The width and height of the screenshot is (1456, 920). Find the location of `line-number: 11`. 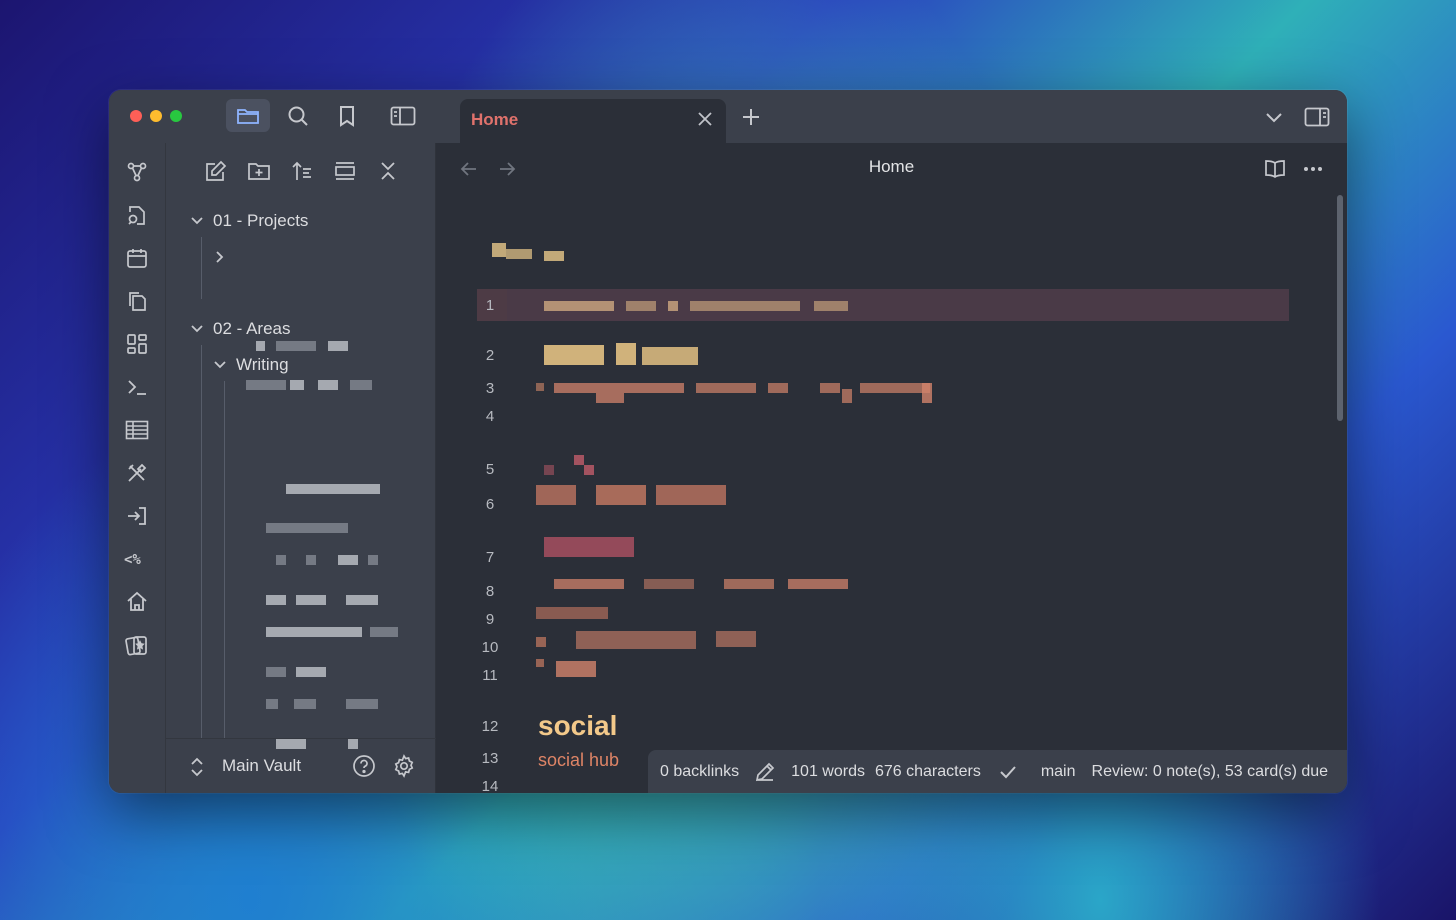

line-number: 11 is located at coordinates (490, 675).